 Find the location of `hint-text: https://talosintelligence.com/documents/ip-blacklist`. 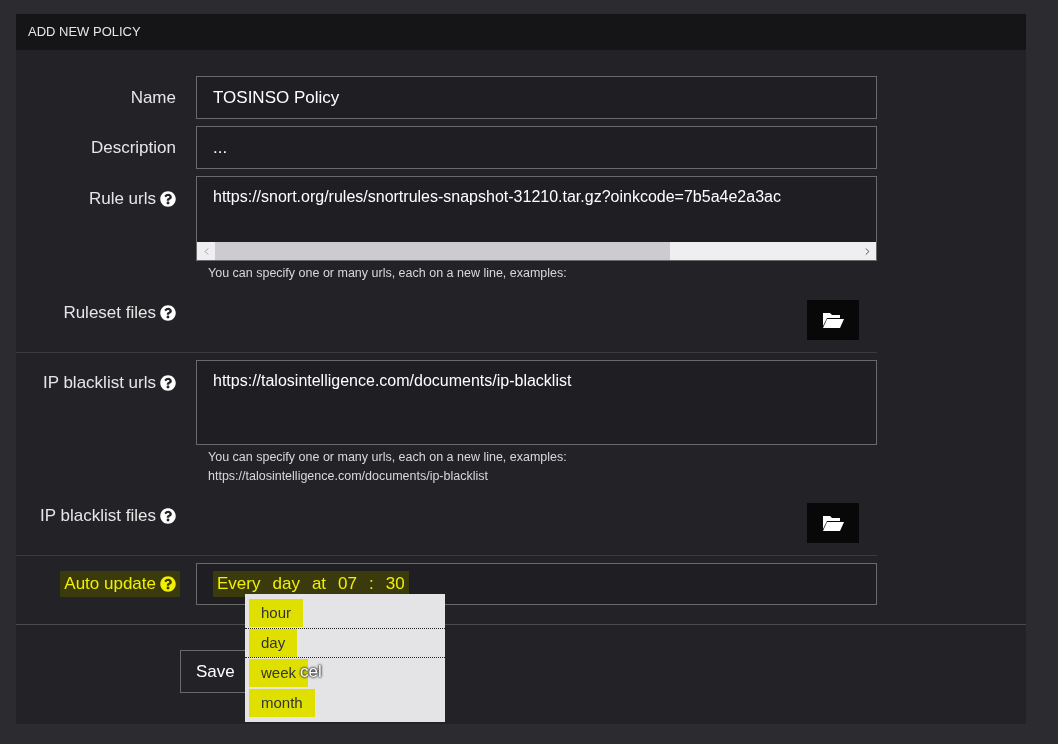

hint-text: https://talosintelligence.com/documents/ip-blacklist is located at coordinates (348, 476).